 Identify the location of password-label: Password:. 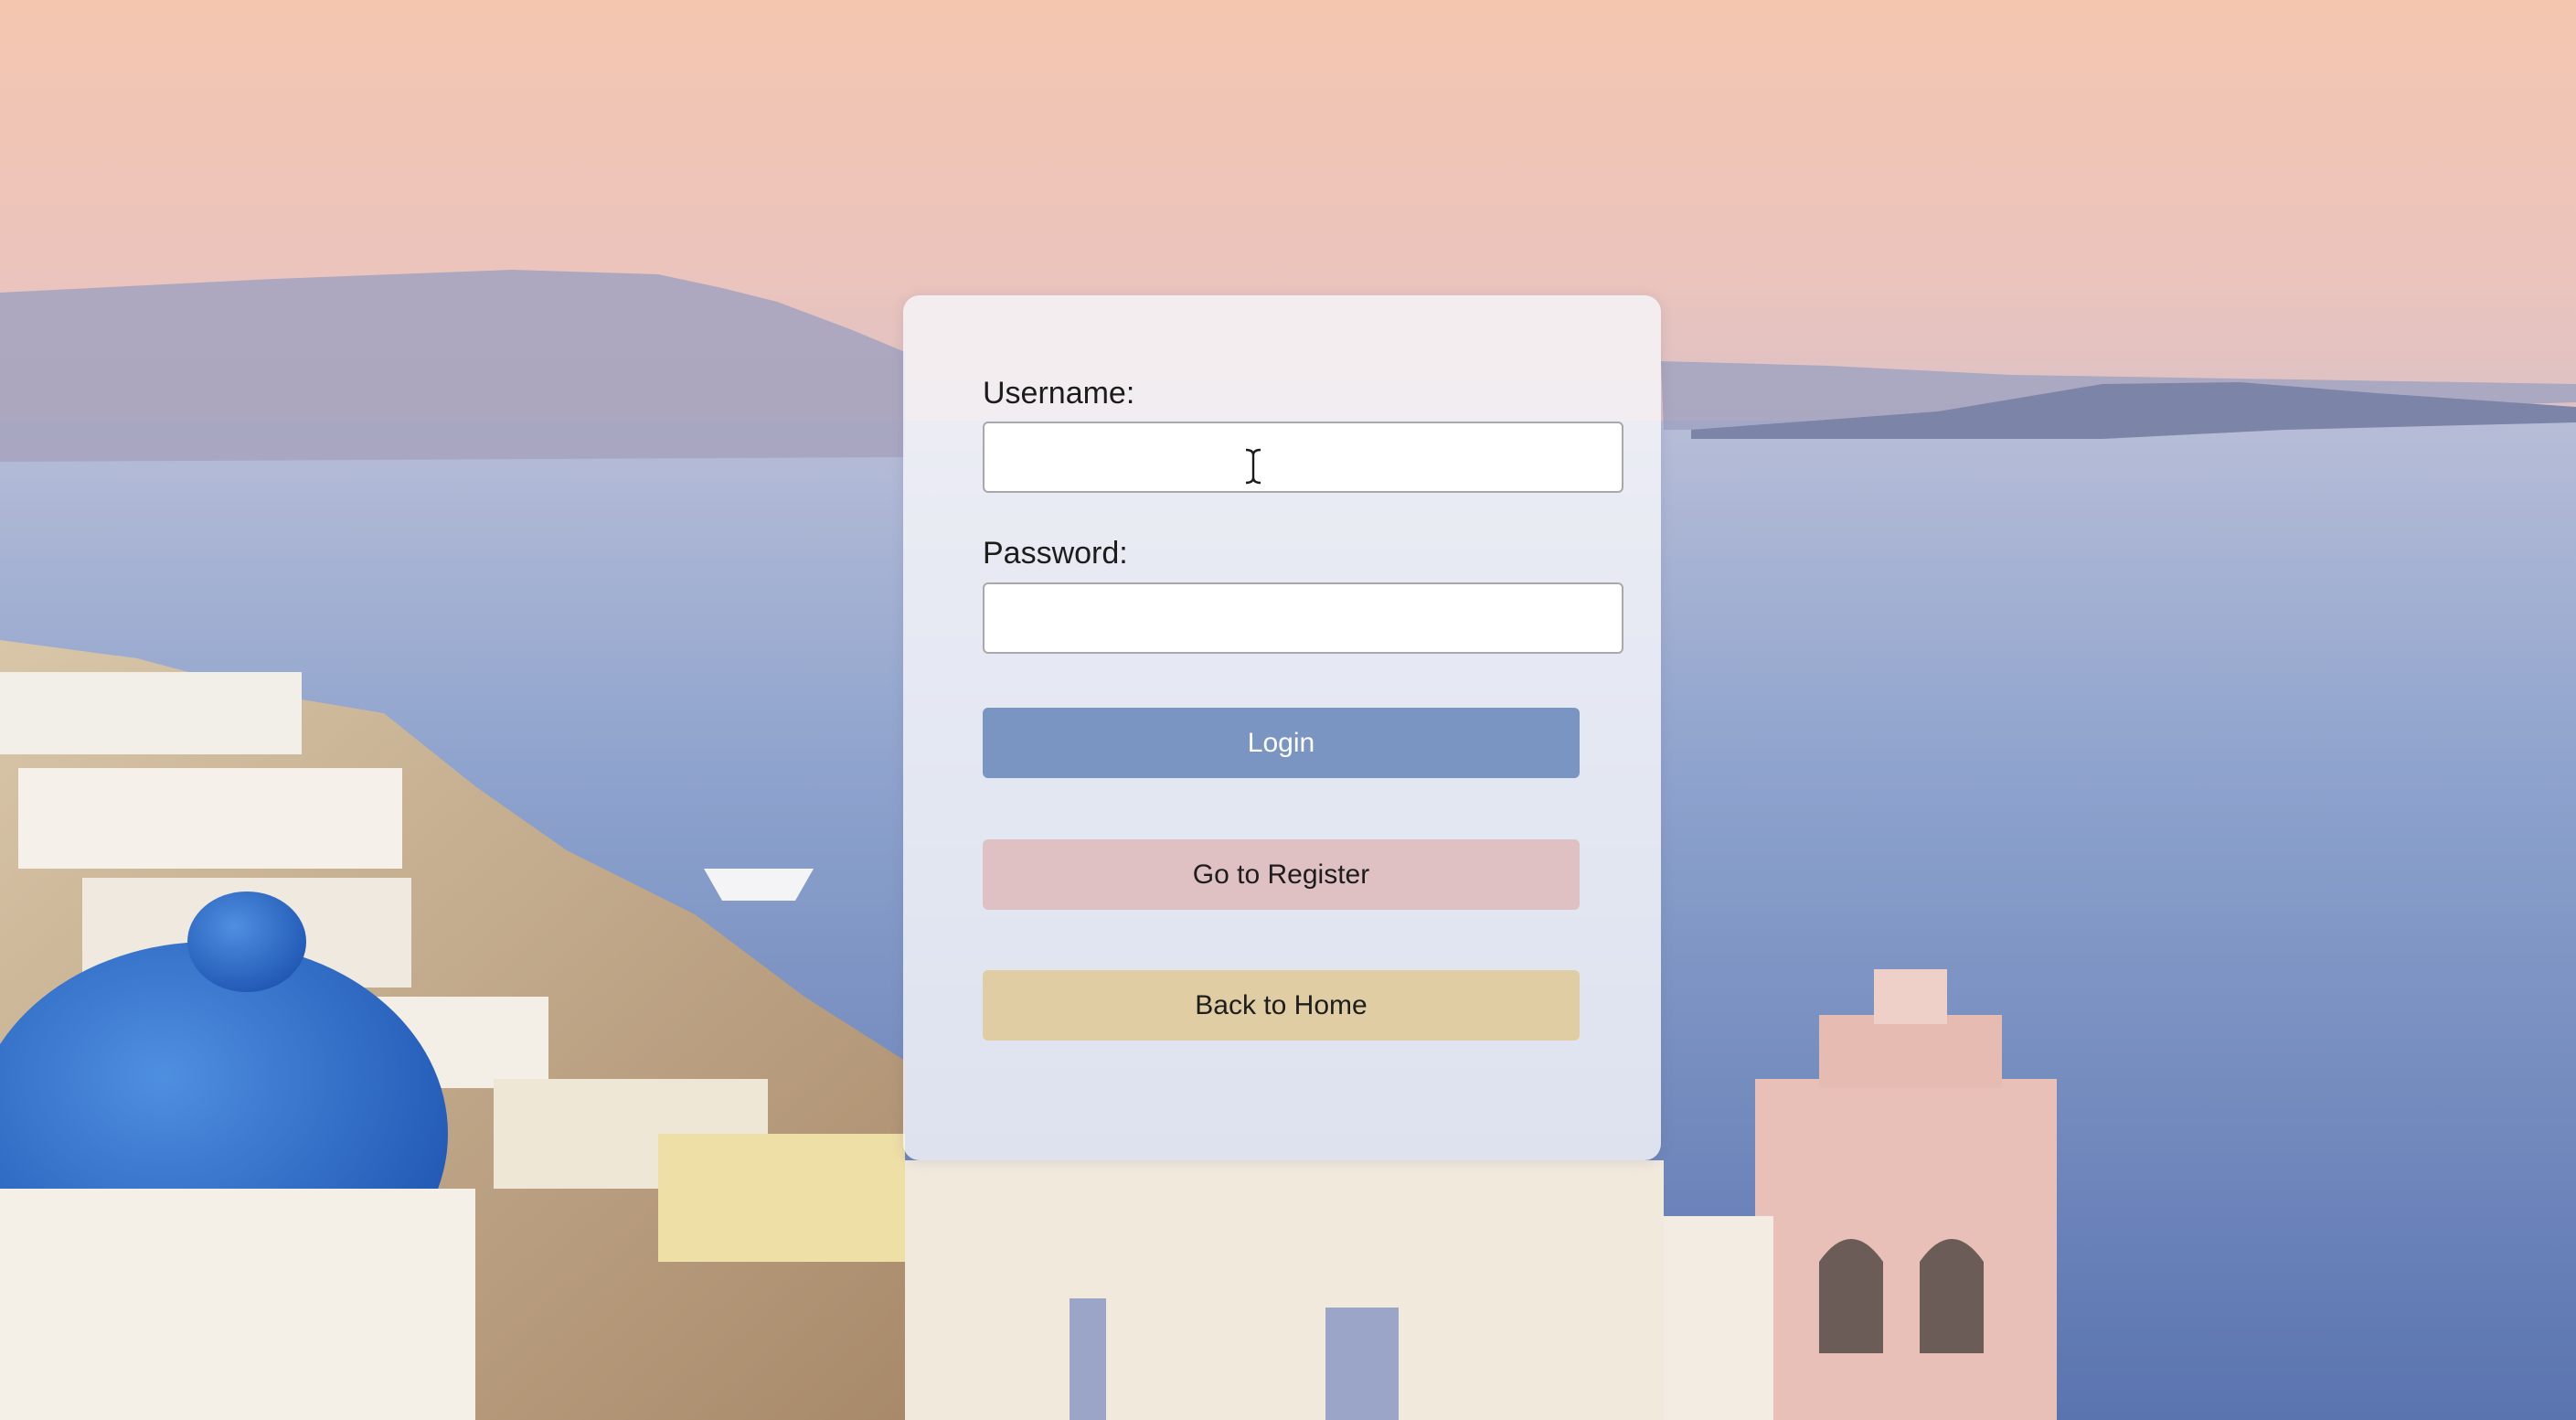
(1055, 553).